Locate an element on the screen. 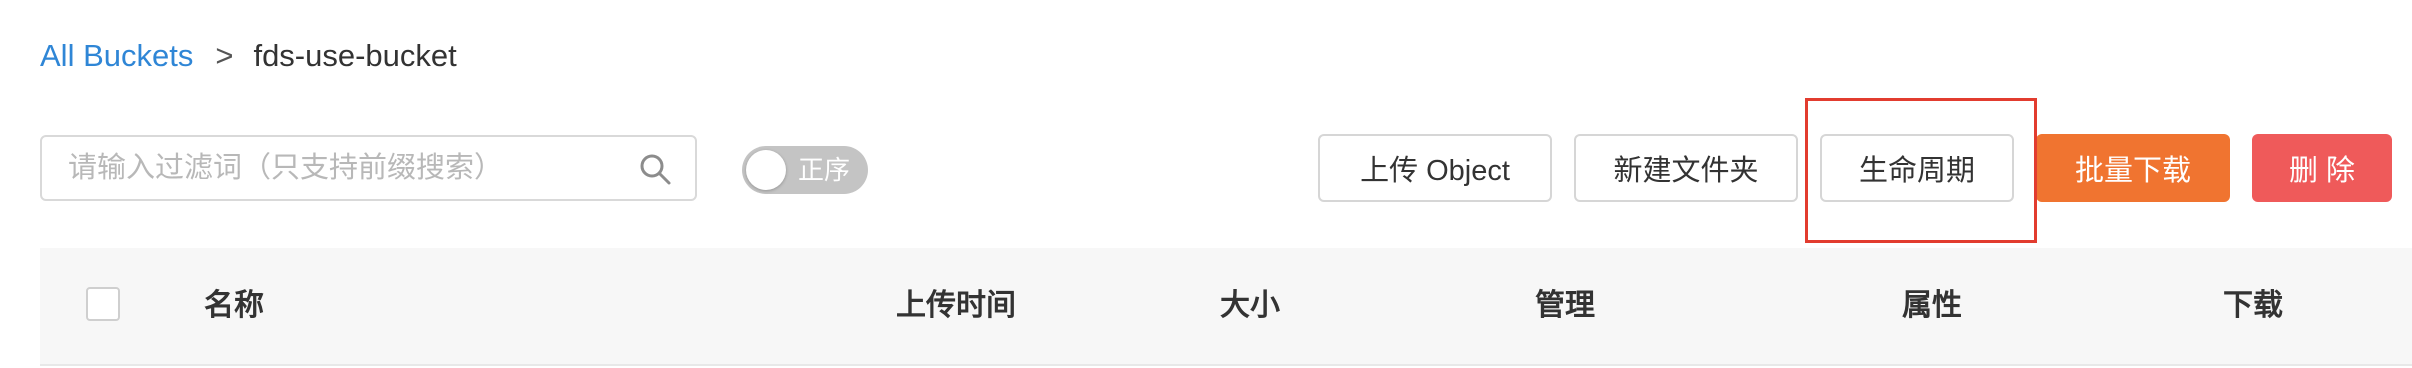  sort-order-toggle: 正序 is located at coordinates (805, 170).